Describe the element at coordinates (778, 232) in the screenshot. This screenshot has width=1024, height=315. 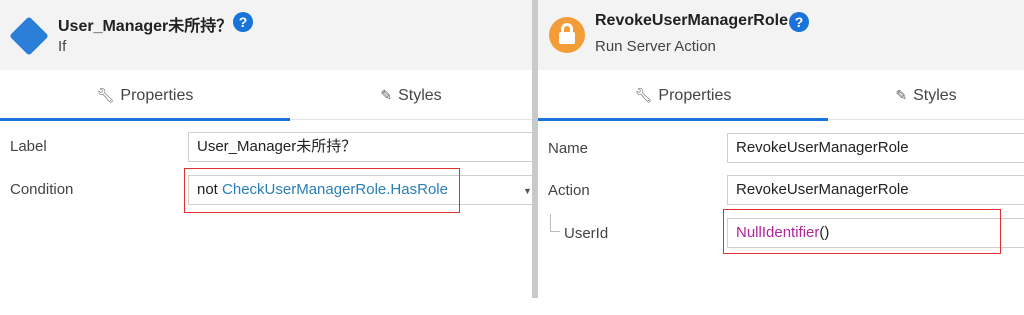
I see `userid-function: NullIdentifier` at that location.